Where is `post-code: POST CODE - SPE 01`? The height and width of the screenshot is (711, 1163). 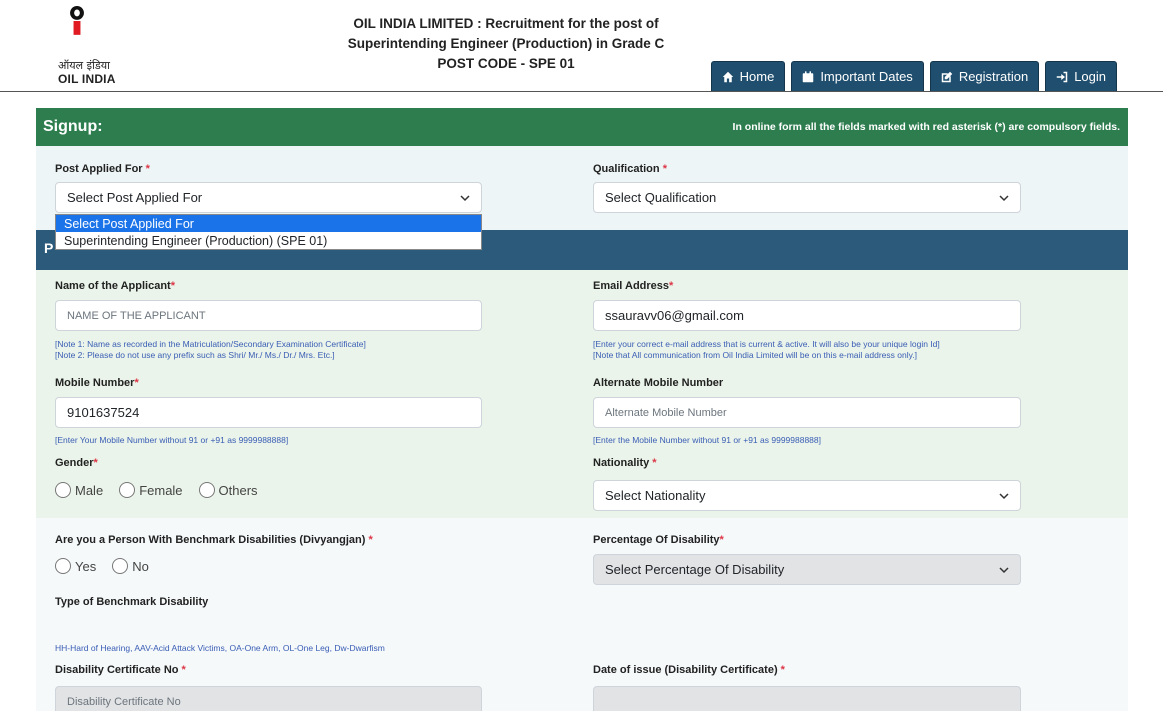
post-code: POST CODE - SPE 01 is located at coordinates (506, 64).